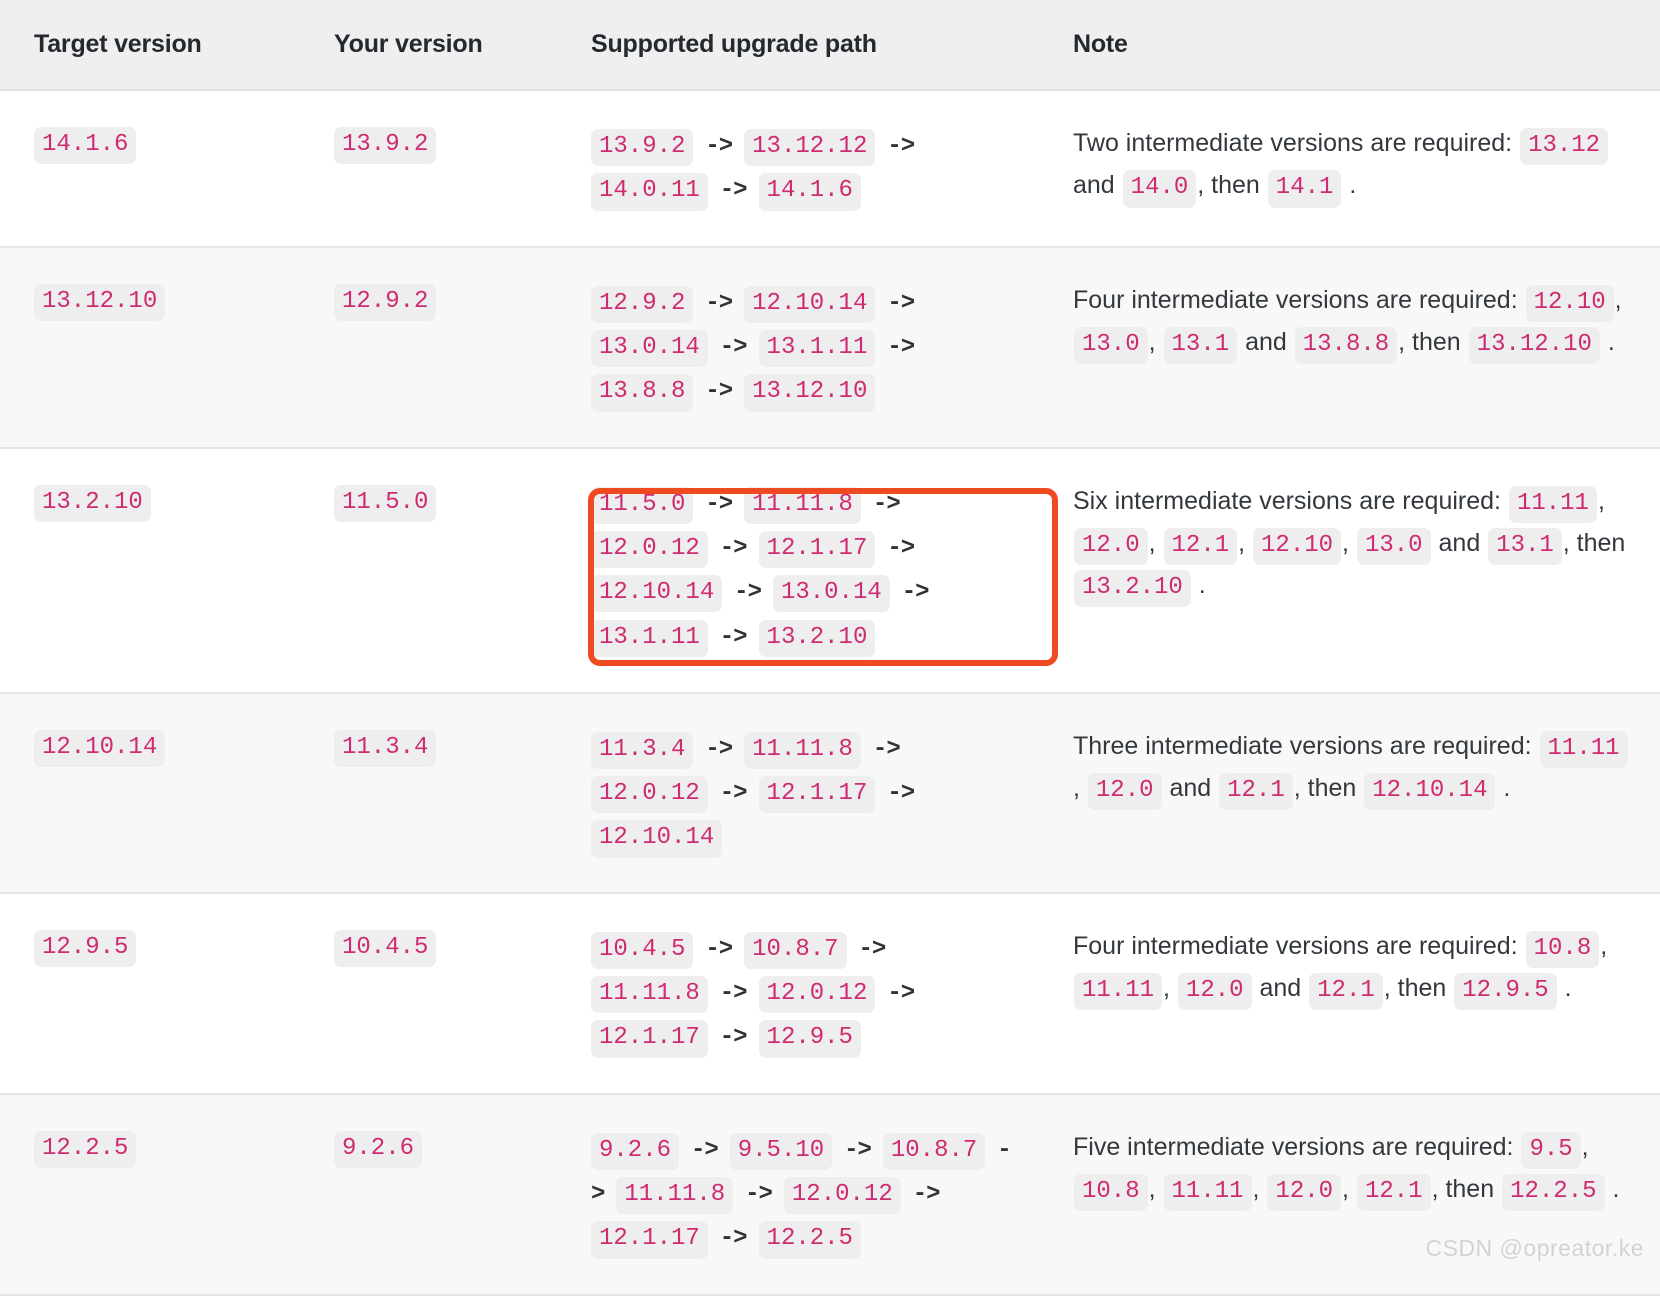 The image size is (1660, 1296). Describe the element at coordinates (428, 570) in the screenshot. I see `cell-your-version: 11.5.0` at that location.